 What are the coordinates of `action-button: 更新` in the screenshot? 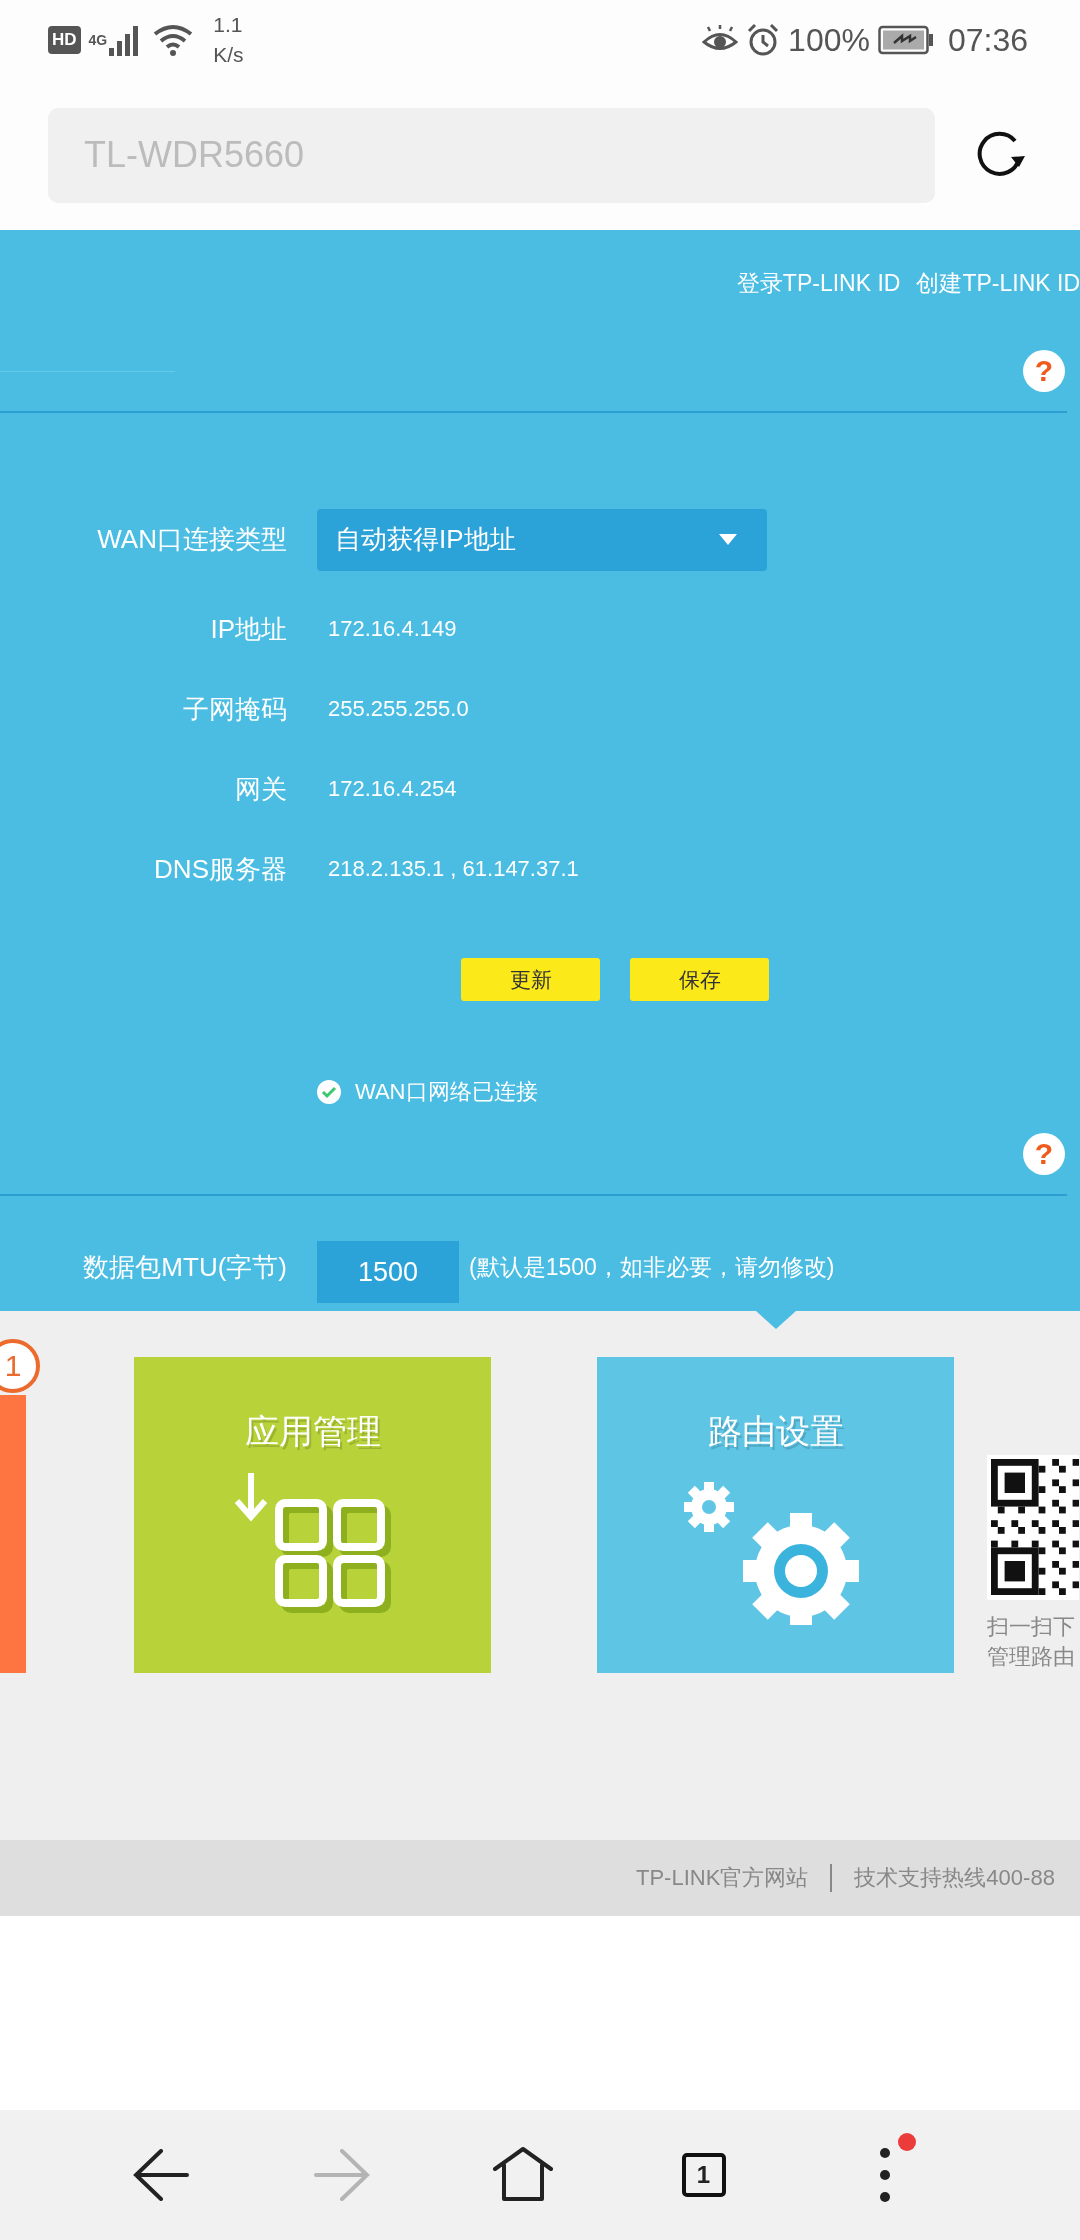 It's located at (530, 979).